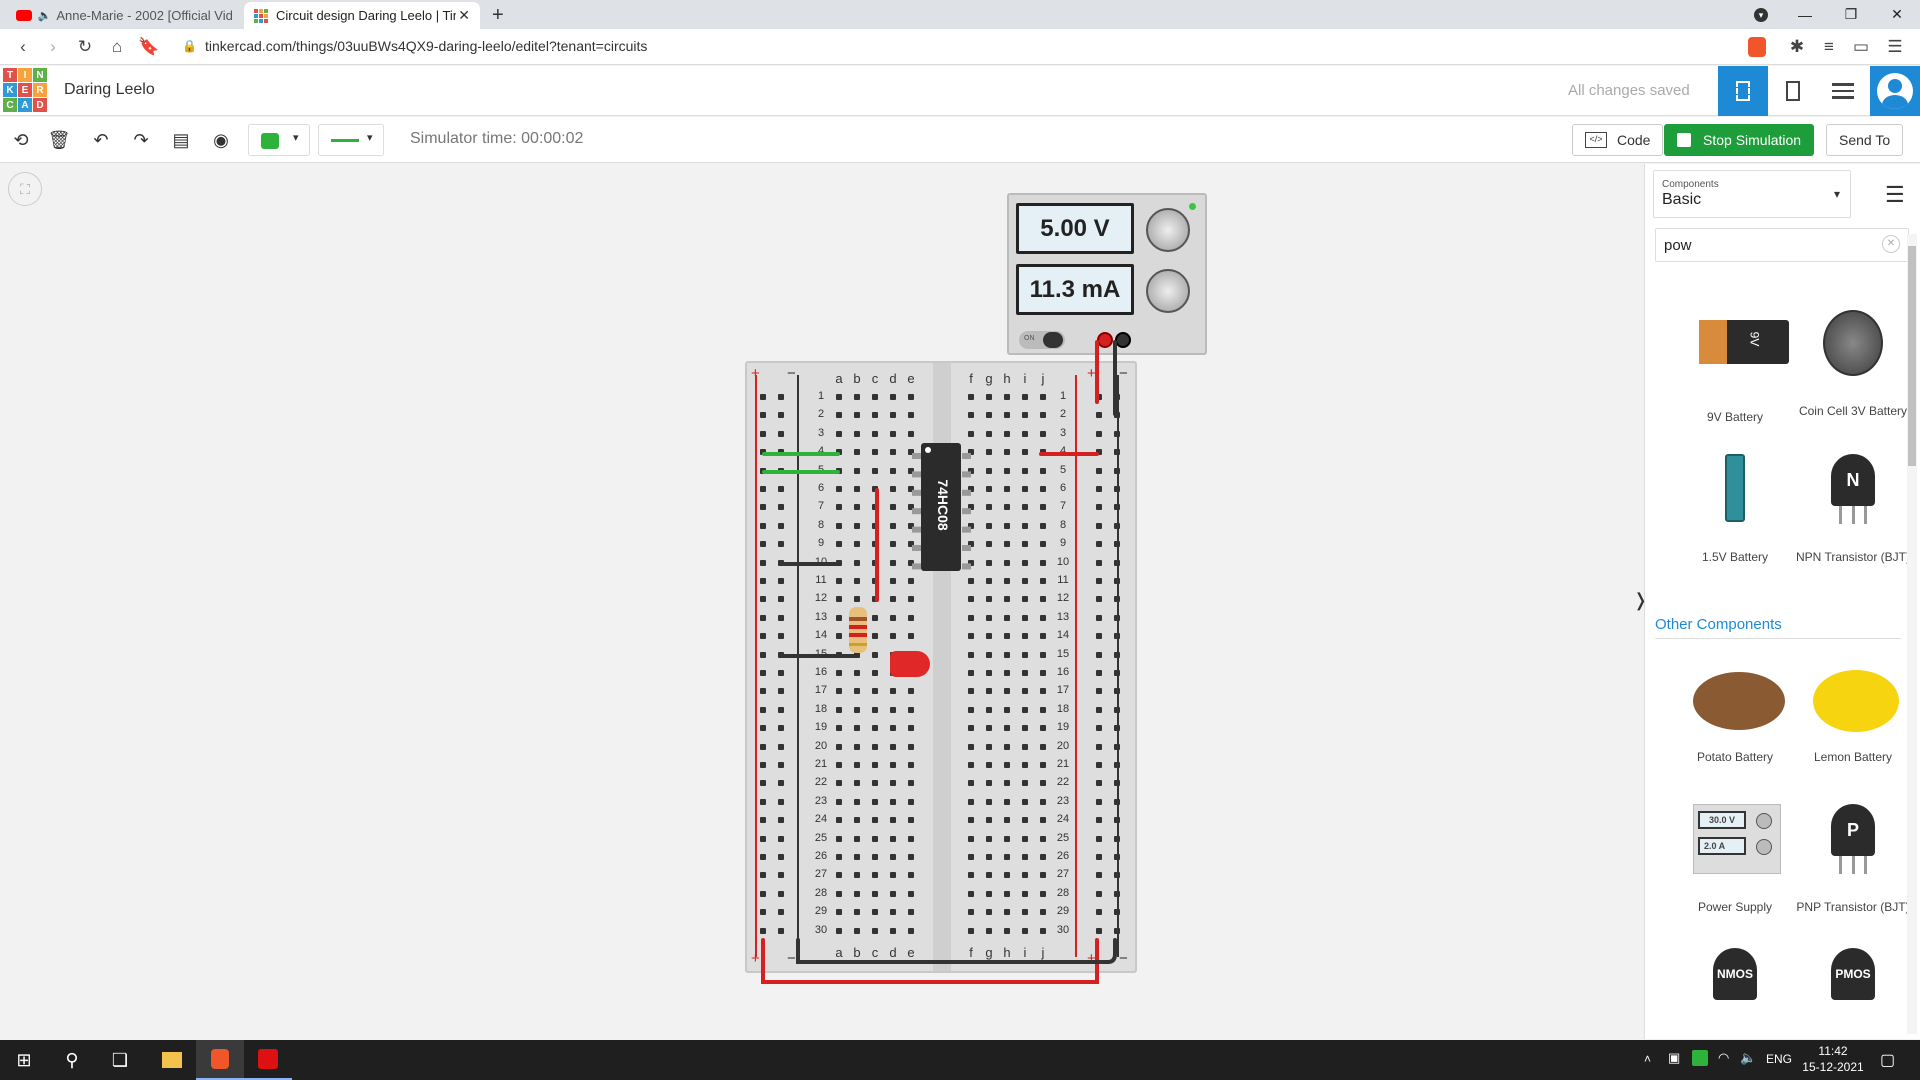 Image resolution: width=1920 pixels, height=1080 pixels. What do you see at coordinates (101, 140) in the screenshot?
I see `undo-icon: ↶` at bounding box center [101, 140].